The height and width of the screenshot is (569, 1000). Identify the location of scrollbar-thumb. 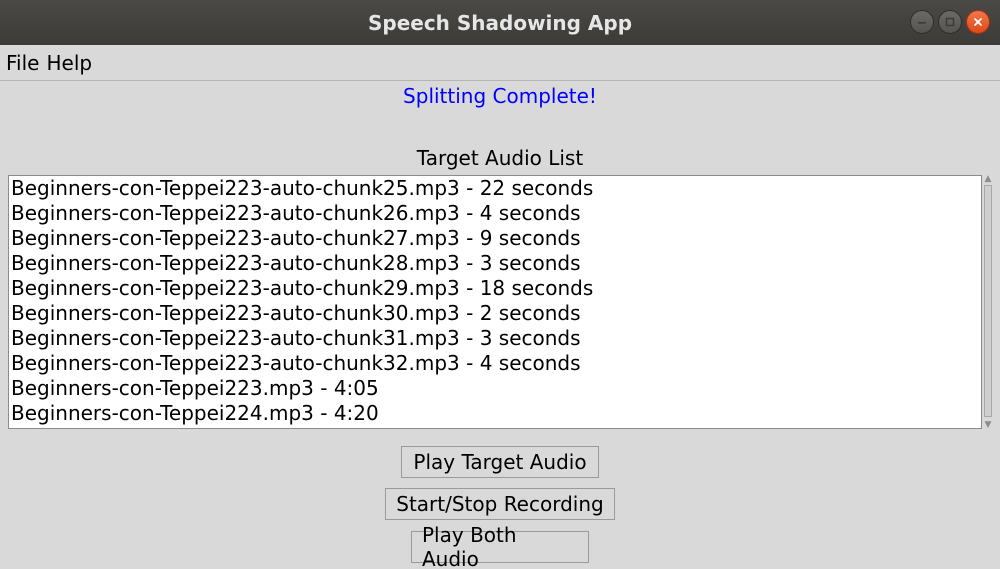
(988, 301).